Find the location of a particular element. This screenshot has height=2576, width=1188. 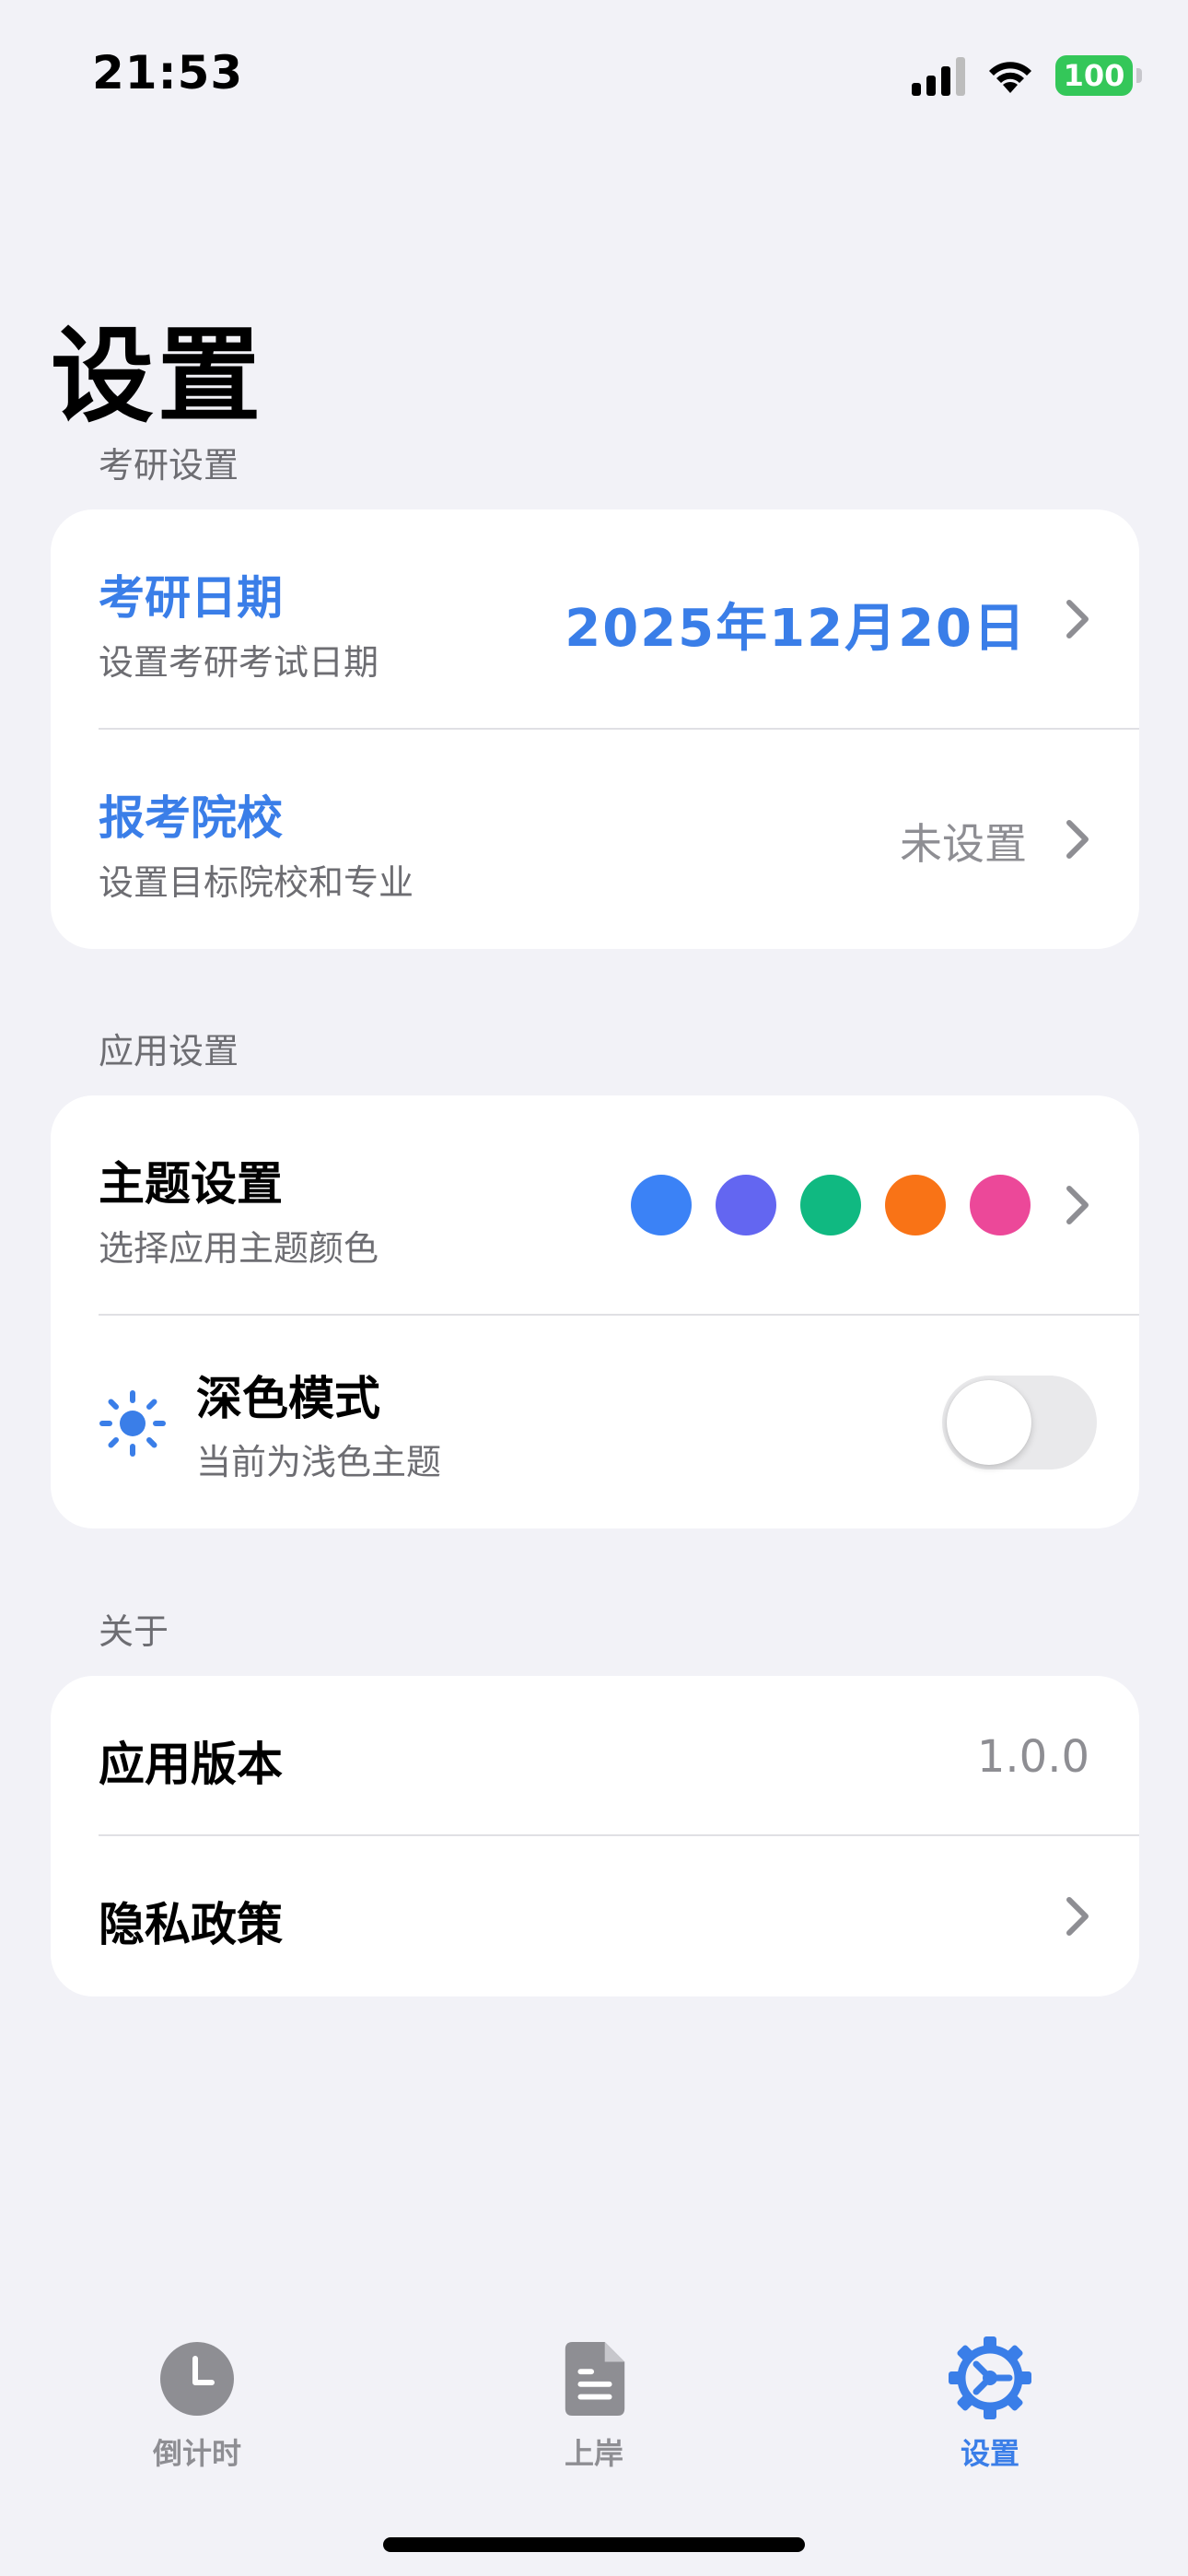

tab-countdown: 倒计时 is located at coordinates (197, 2400).